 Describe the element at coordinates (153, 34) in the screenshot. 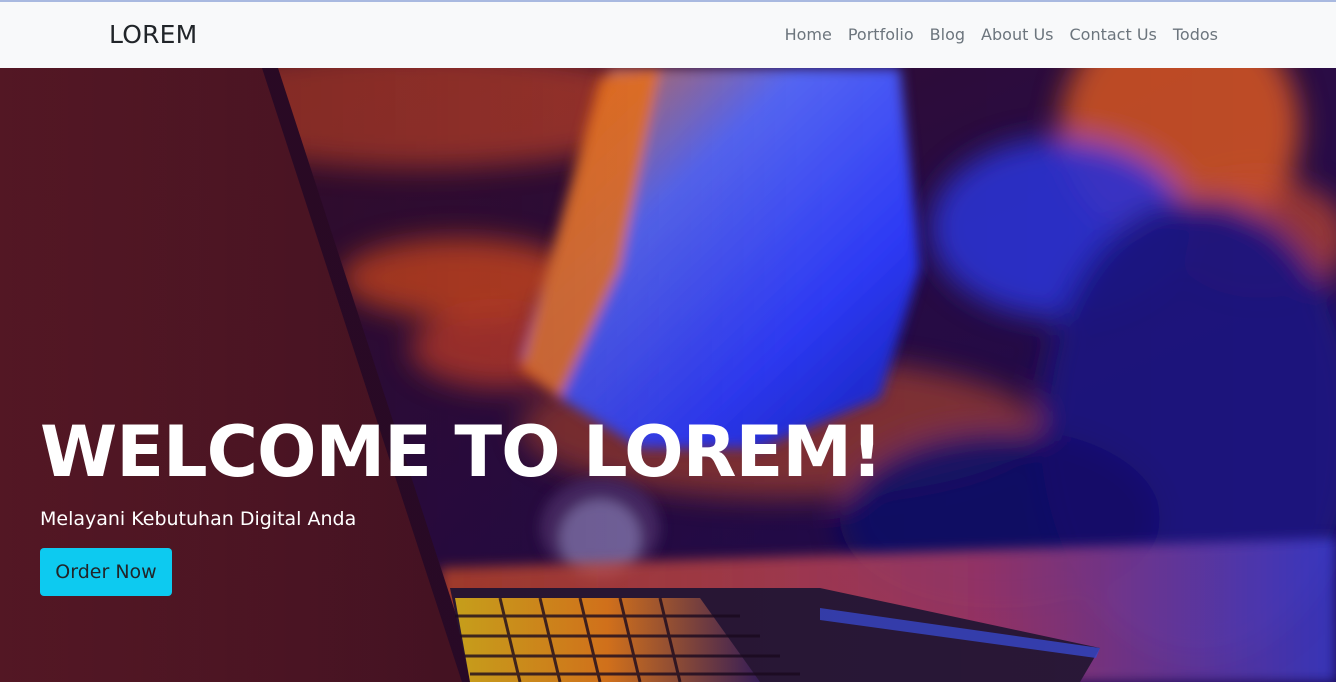

I see `brand-logo: LOREM` at that location.